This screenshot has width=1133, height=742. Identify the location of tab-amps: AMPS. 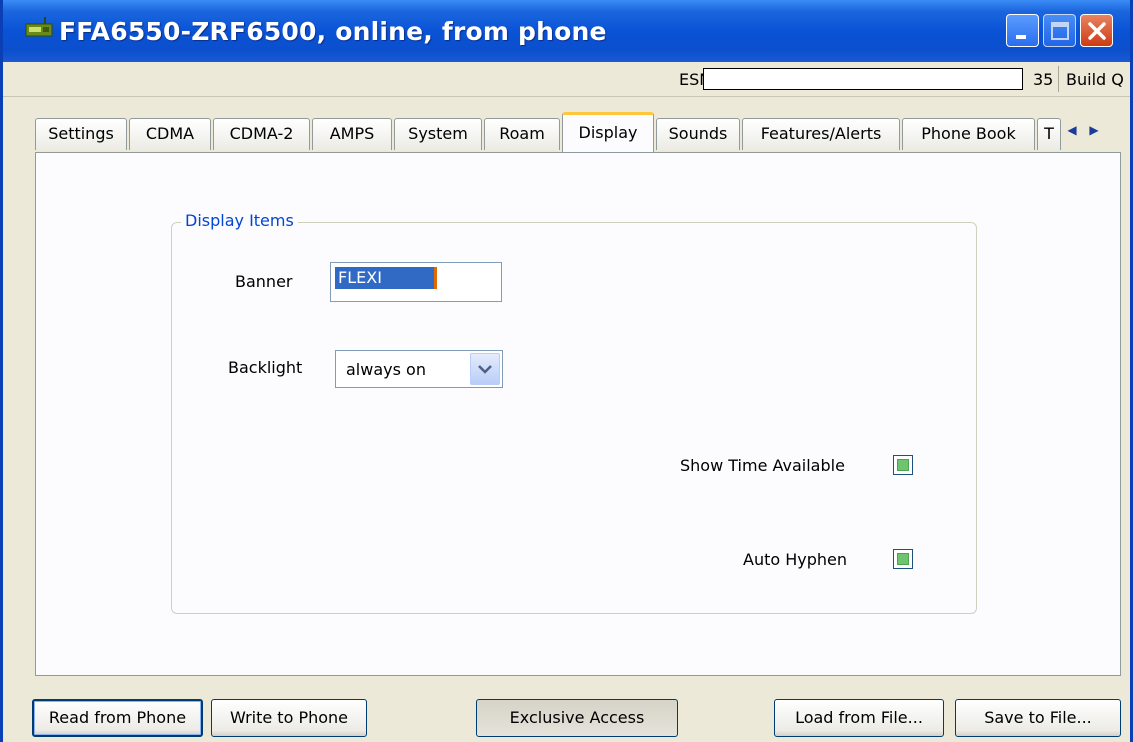
(352, 134).